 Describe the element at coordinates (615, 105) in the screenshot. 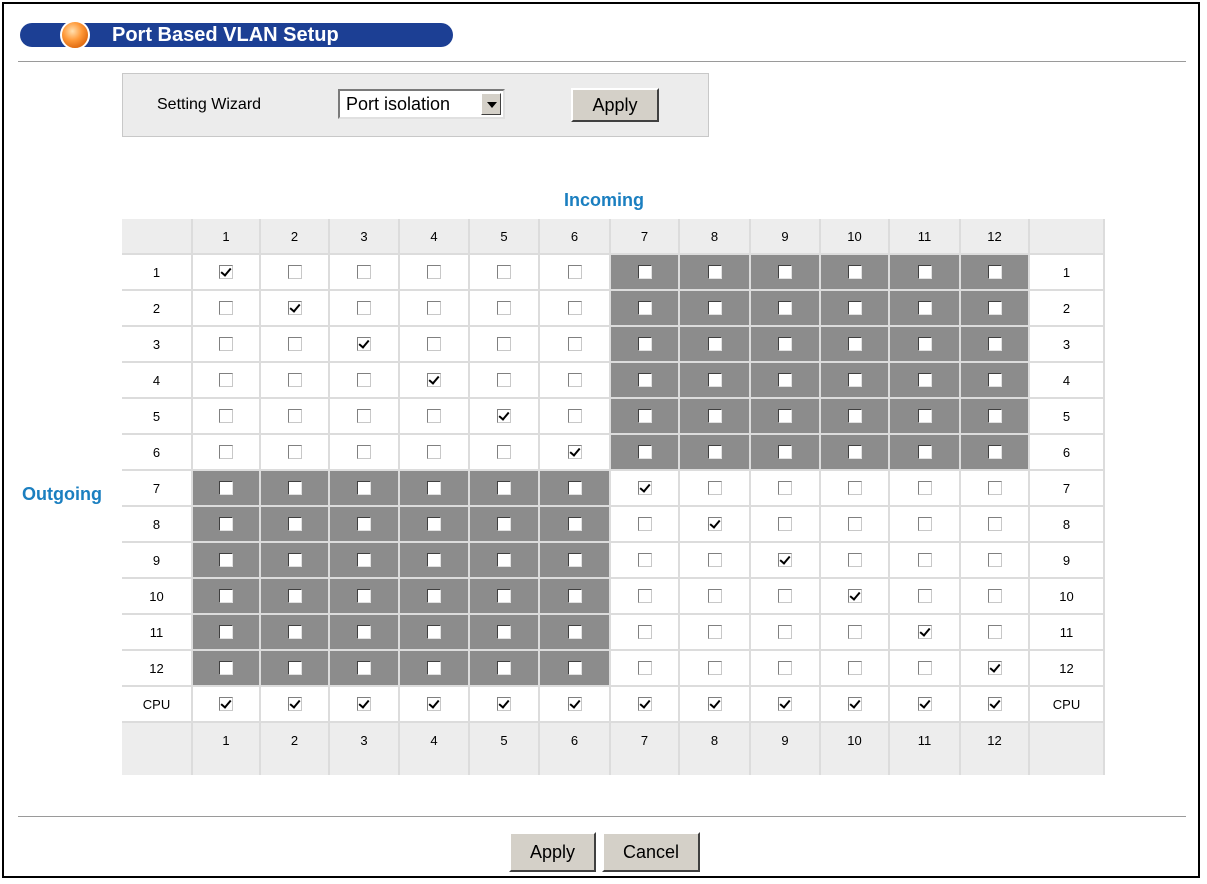

I see `wizard-apply-button: Apply` at that location.